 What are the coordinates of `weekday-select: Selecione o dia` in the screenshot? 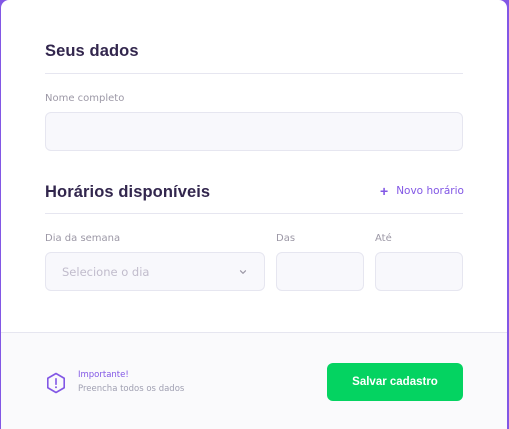 It's located at (155, 271).